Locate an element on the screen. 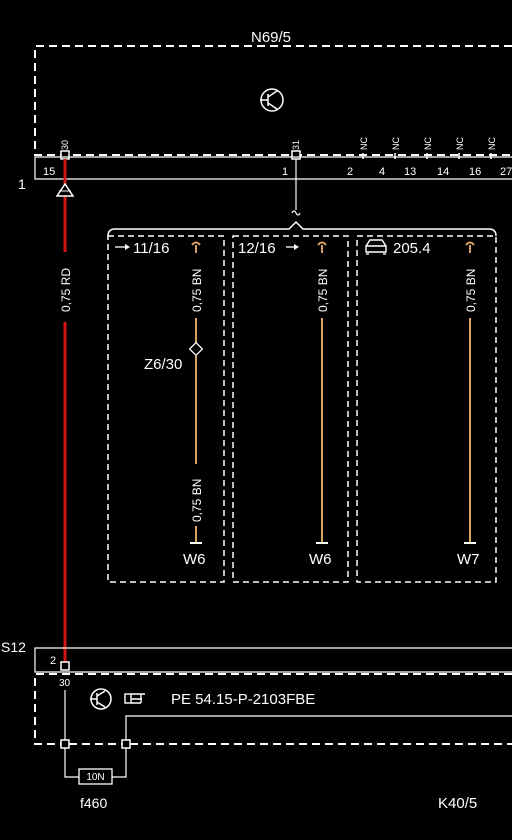 The width and height of the screenshot is (512, 840). pointing-hand-icon is located at coordinates (134, 698).